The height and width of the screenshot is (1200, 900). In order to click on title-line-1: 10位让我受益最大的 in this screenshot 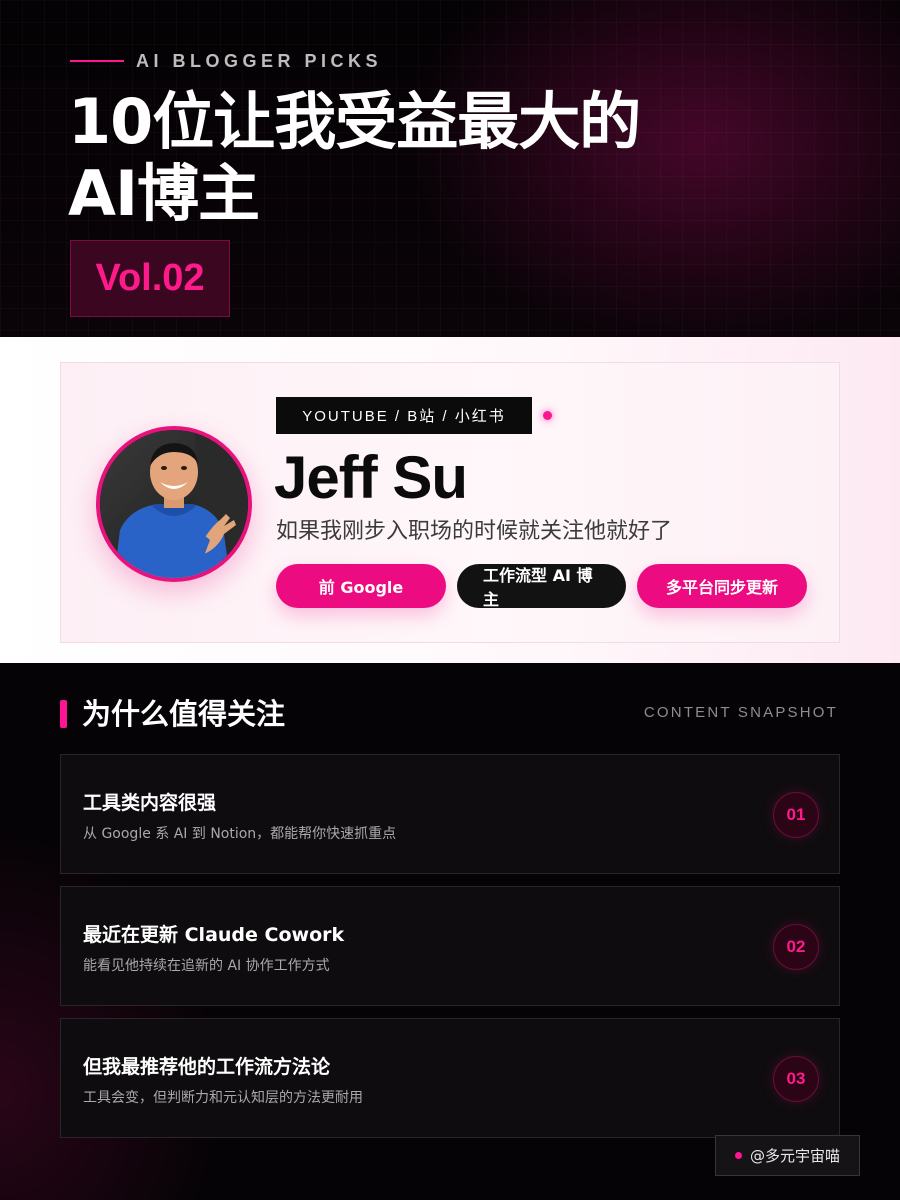, I will do `click(354, 121)`.